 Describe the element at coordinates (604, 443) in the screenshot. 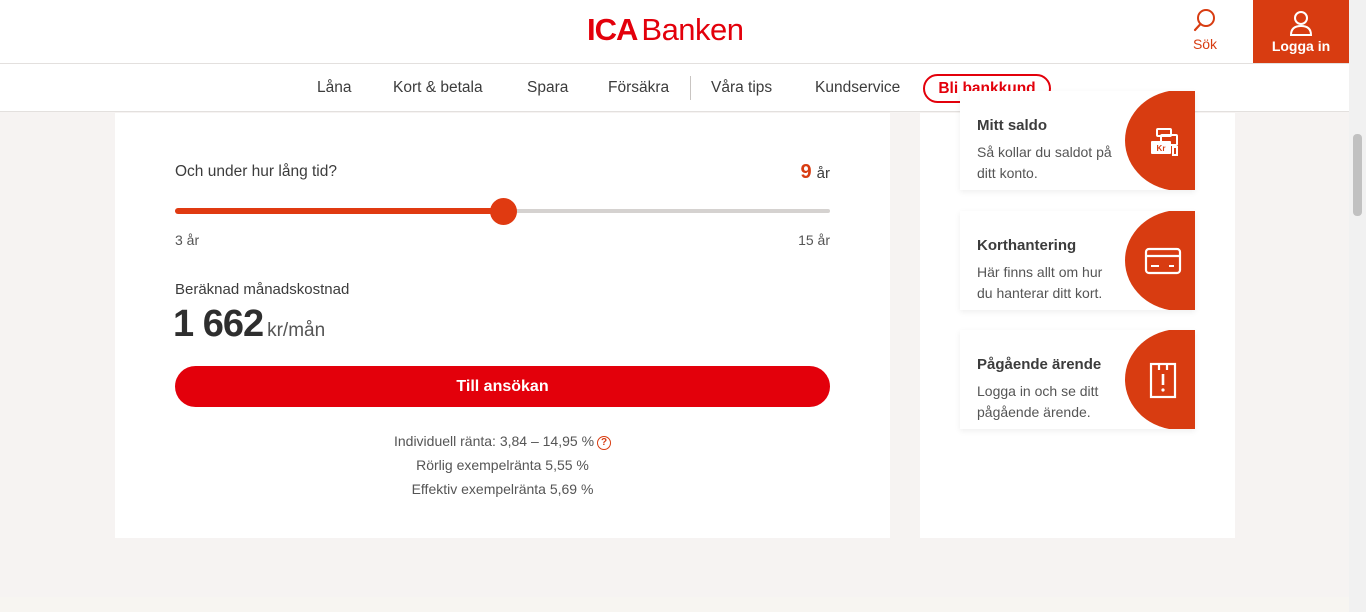

I see `help-icon: ?` at that location.